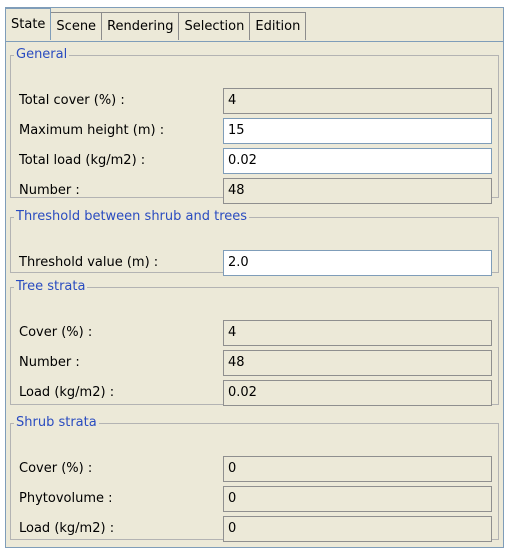 The height and width of the screenshot is (553, 512). Describe the element at coordinates (357, 191) in the screenshot. I see `number-field: 48` at that location.